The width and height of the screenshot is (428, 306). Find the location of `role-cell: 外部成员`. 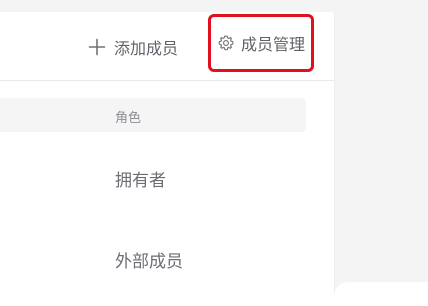

role-cell: 外部成员 is located at coordinates (149, 262).